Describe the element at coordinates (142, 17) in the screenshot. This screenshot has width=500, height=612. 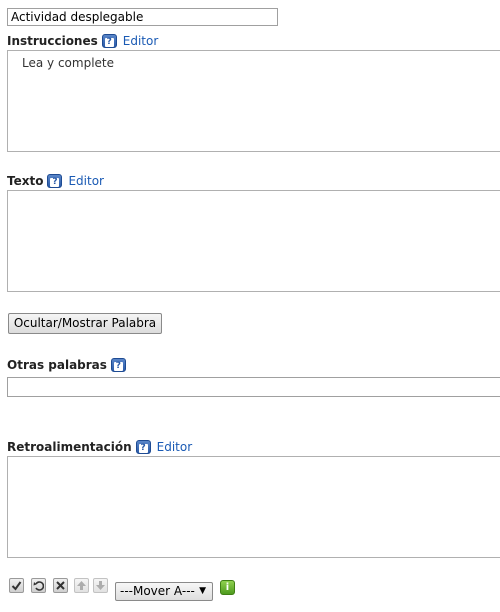
I see `activity-title-input: Actividad desplegable` at that location.